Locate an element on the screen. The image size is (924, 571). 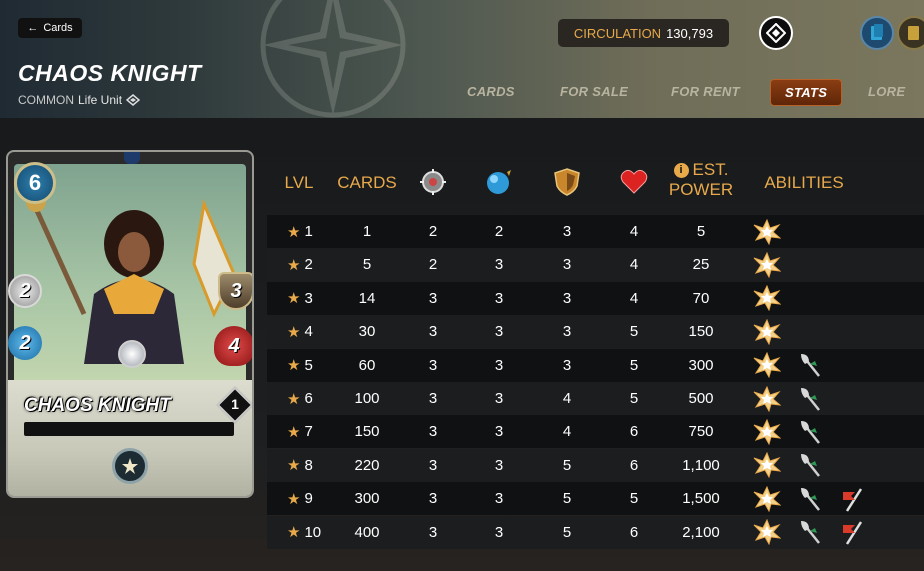
magic-attack-icon is located at coordinates (499, 184).